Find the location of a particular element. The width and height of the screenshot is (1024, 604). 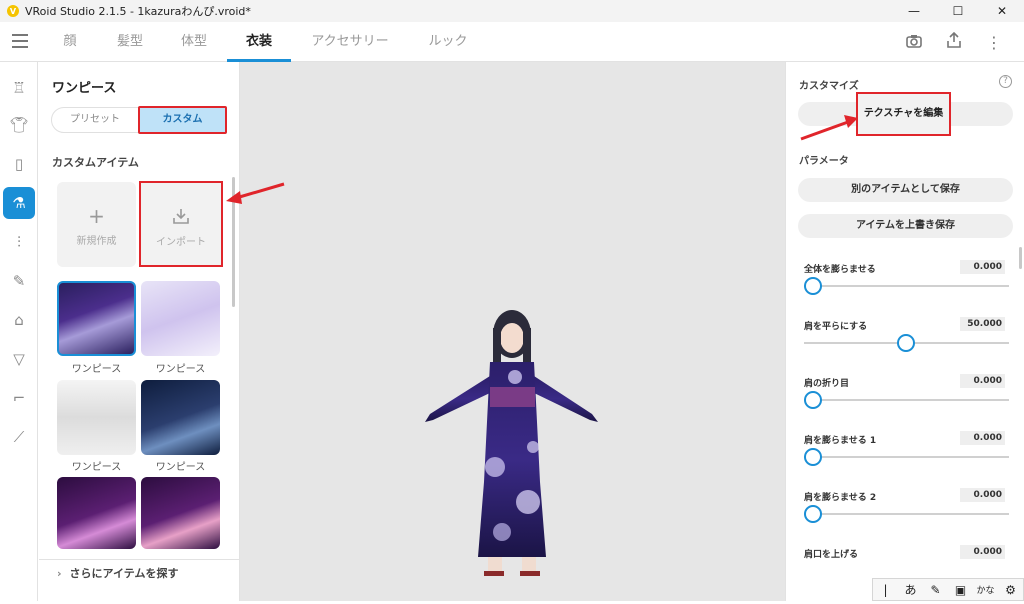

ime-handle: | is located at coordinates (885, 590).